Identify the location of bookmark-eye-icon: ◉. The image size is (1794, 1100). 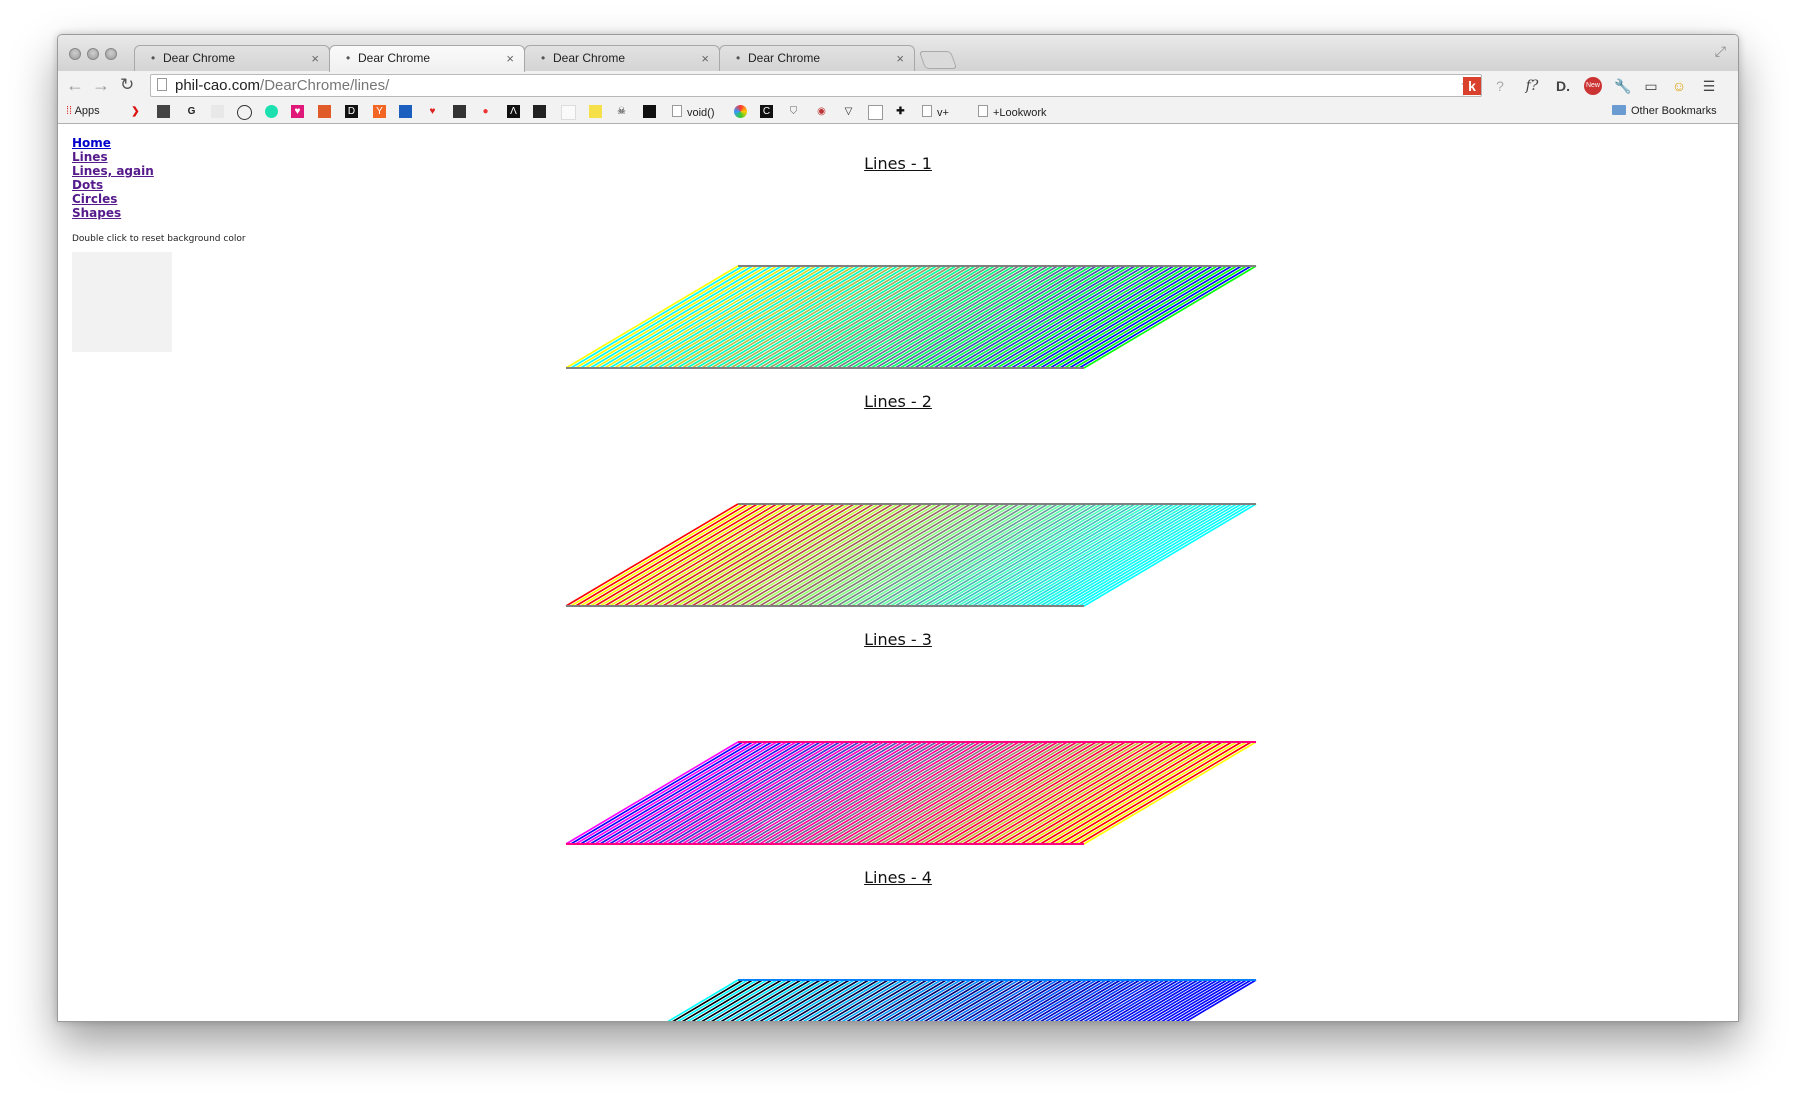
(821, 111).